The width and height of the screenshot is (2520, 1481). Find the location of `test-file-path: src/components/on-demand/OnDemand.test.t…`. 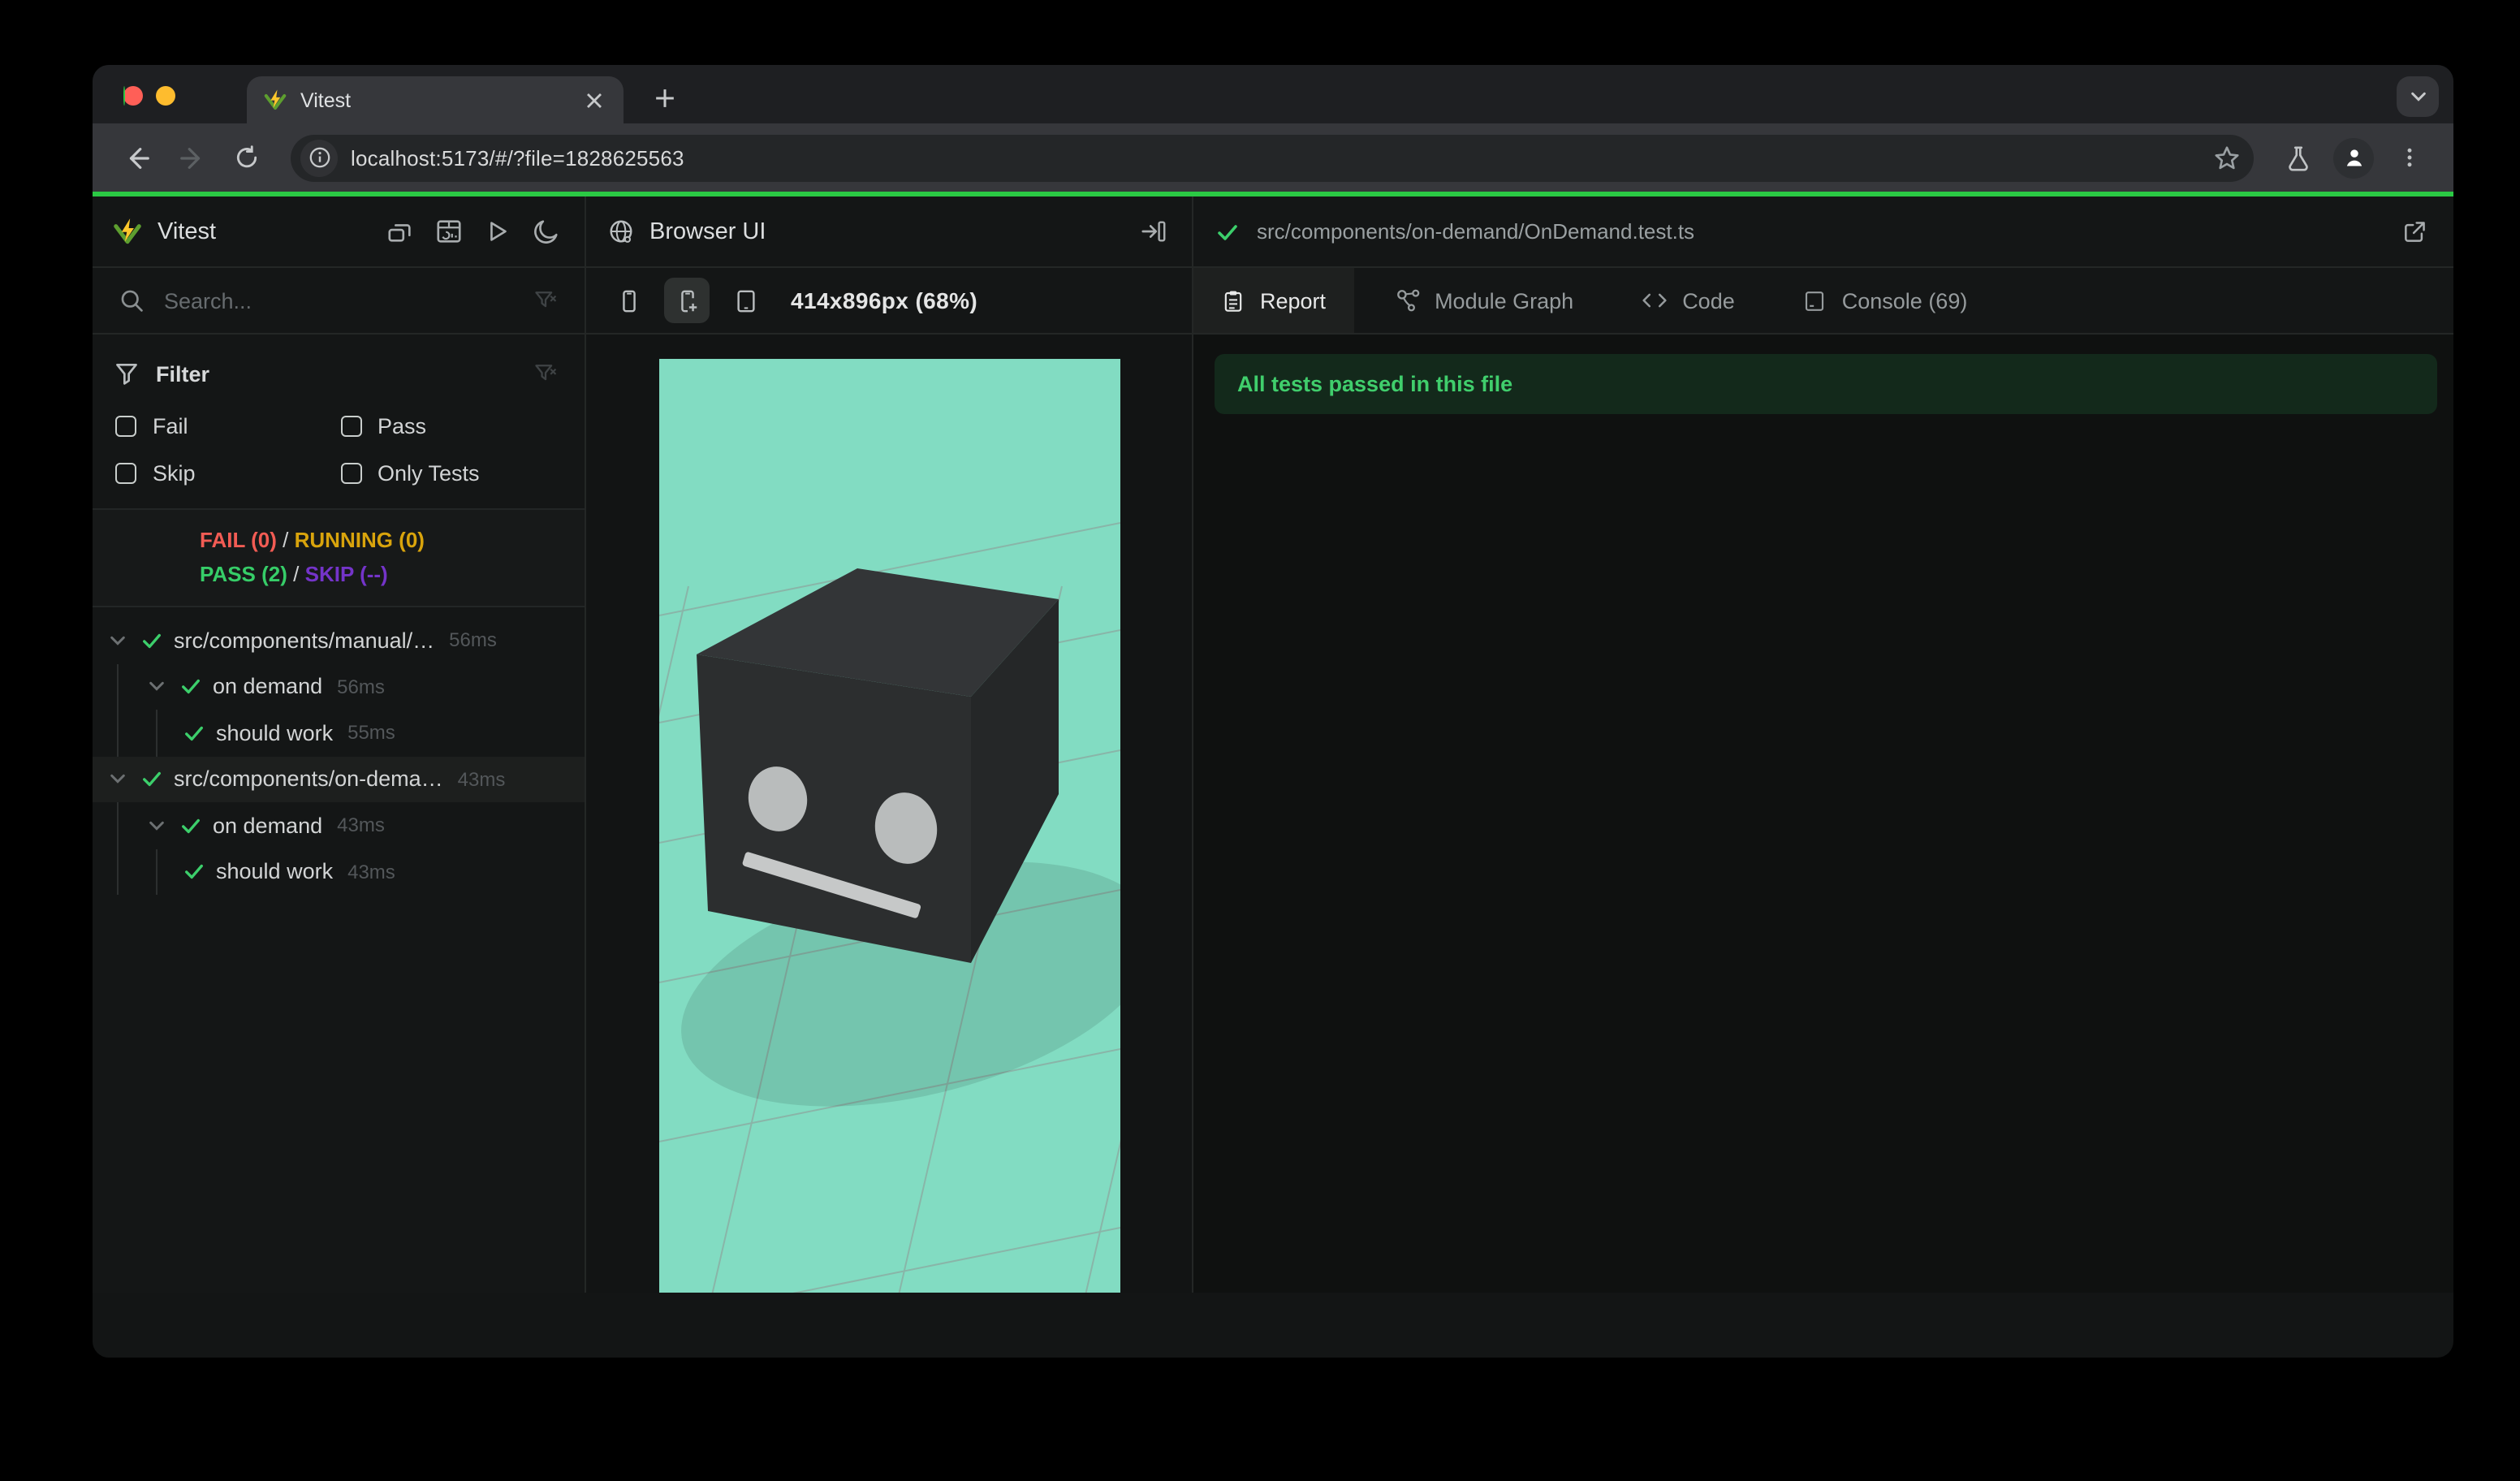

test-file-path: src/components/on-demand/OnDemand.test.t… is located at coordinates (1476, 232).